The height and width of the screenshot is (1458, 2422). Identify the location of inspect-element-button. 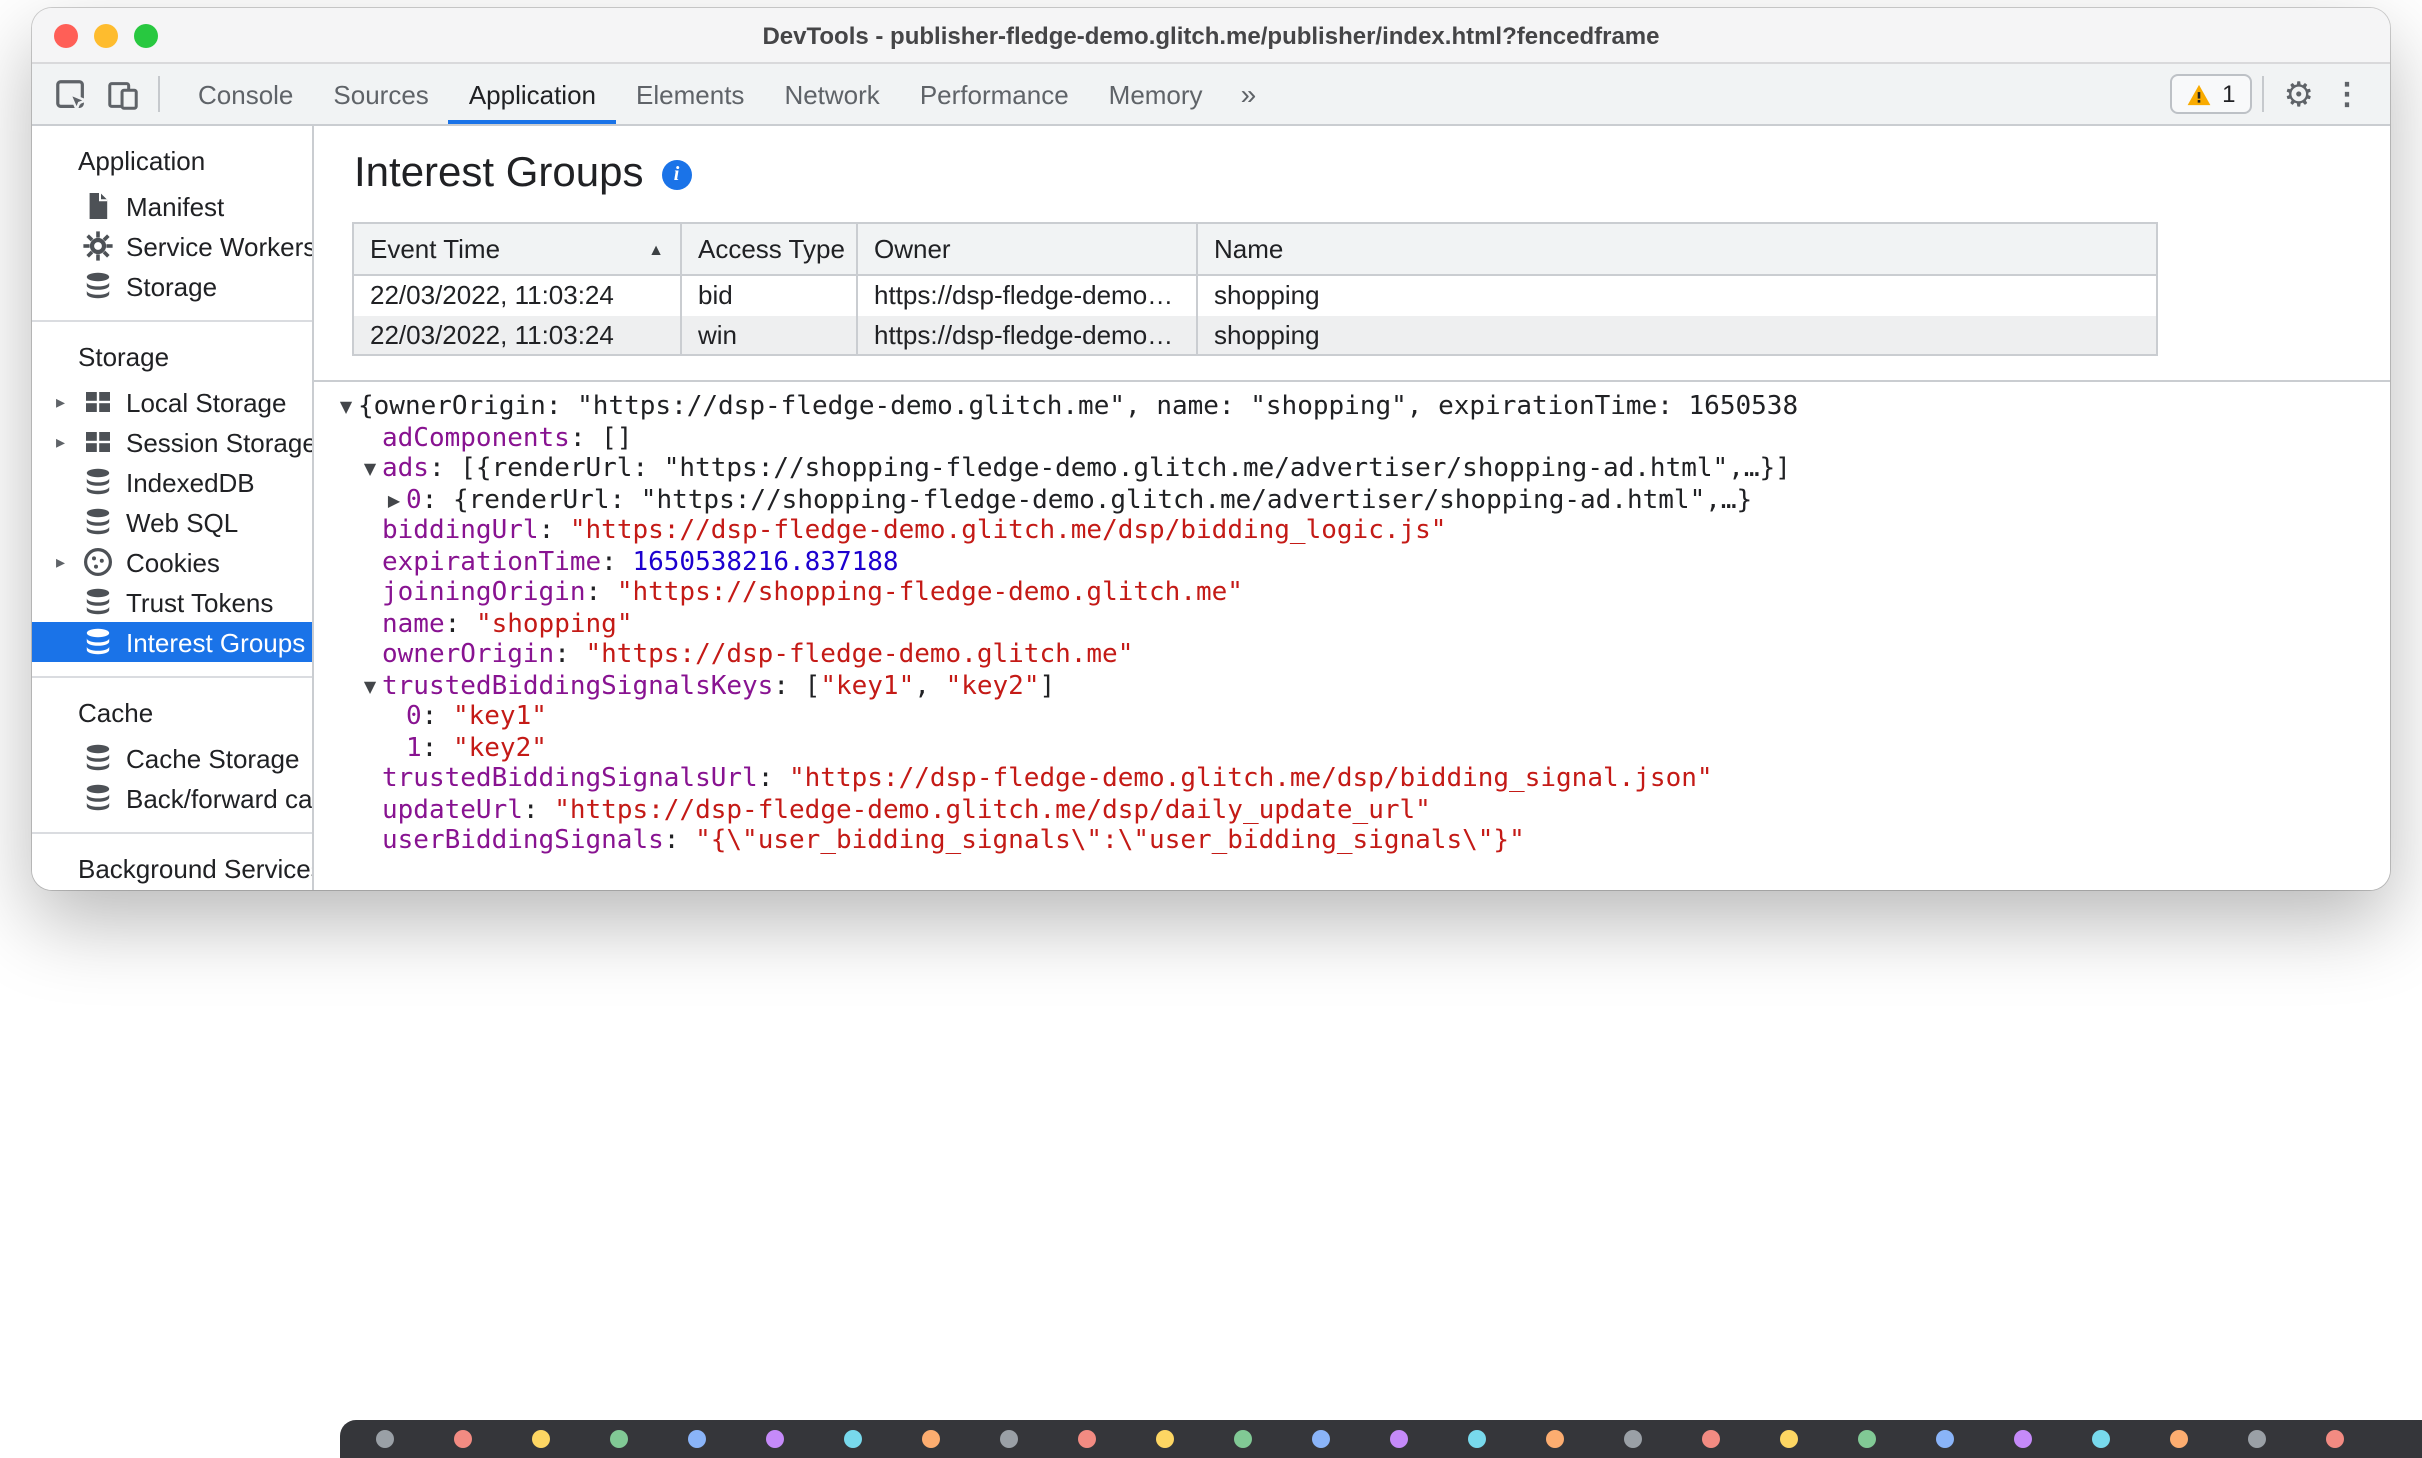
(70, 94).